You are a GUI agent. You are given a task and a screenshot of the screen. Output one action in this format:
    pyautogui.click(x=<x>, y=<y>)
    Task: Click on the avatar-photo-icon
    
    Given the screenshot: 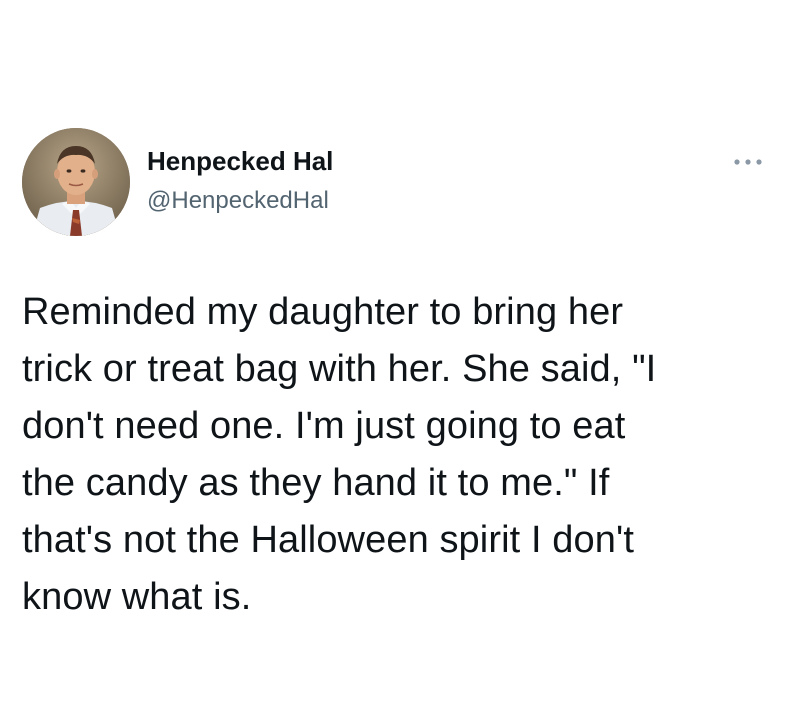 What is the action you would take?
    pyautogui.click(x=76, y=182)
    